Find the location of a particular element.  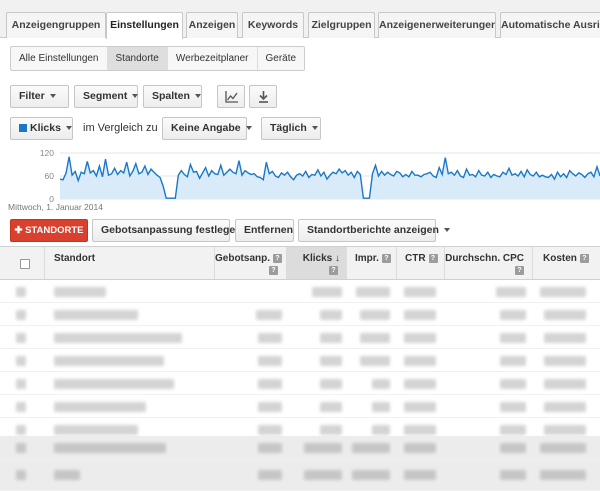

download-icon is located at coordinates (263, 97).